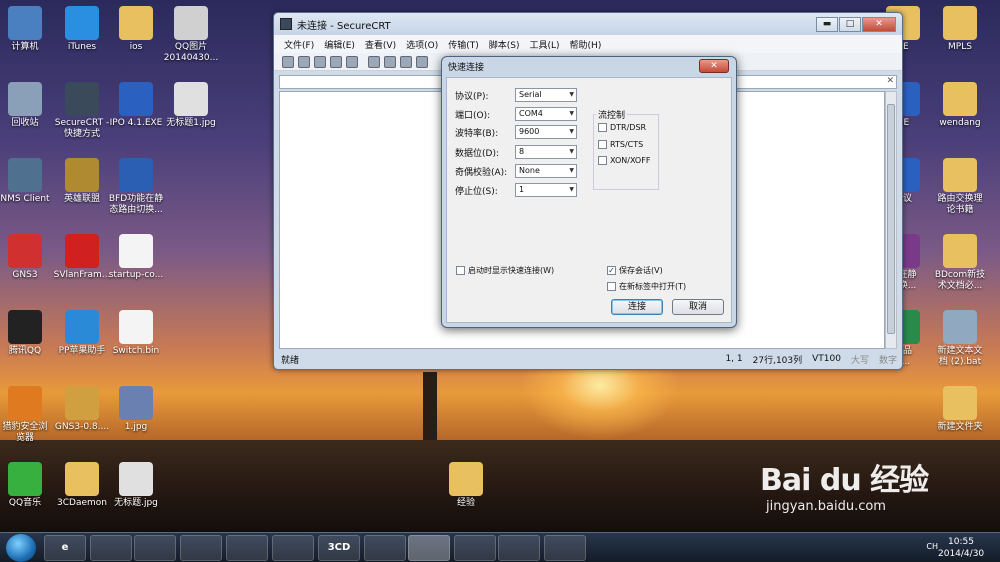 The height and width of the screenshot is (562, 1000). Describe the element at coordinates (961, 548) in the screenshot. I see `clock: 10:55 2014/4/30` at that location.